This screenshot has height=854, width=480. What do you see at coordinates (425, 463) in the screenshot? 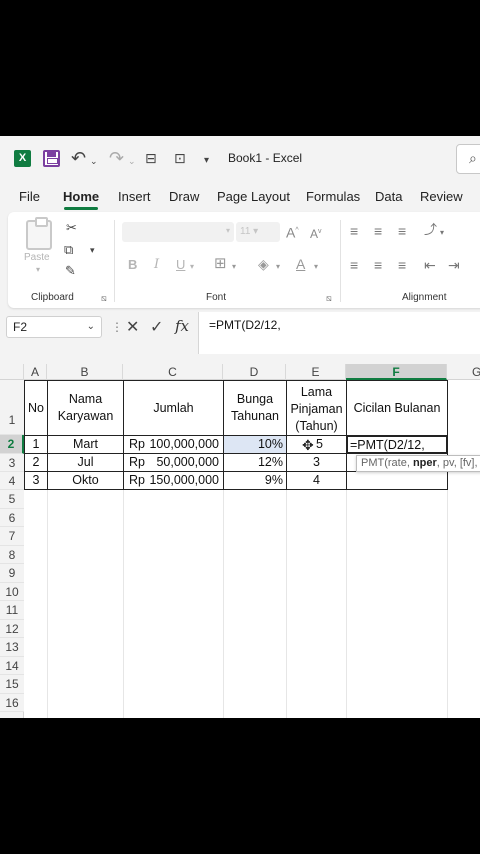
I see `tooltip-current-arg: nper` at bounding box center [425, 463].